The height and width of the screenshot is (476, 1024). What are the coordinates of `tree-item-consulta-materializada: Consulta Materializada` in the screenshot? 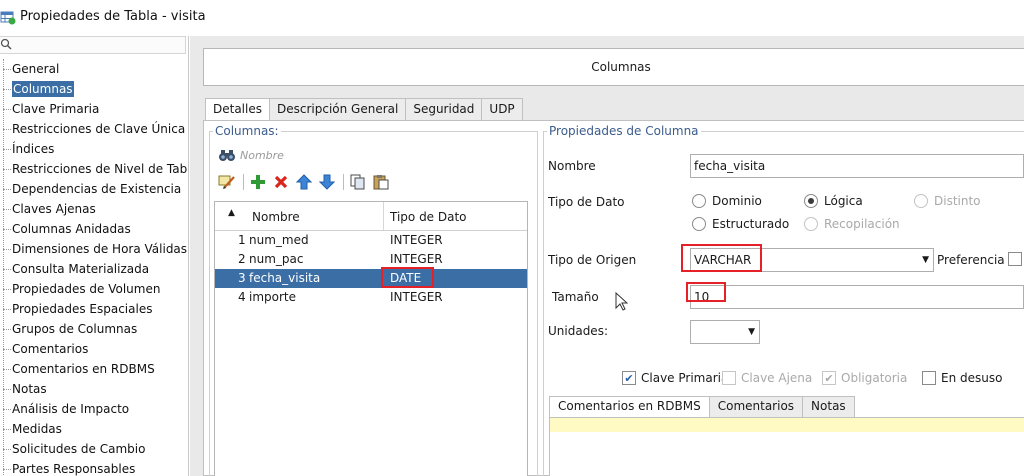 It's located at (94, 269).